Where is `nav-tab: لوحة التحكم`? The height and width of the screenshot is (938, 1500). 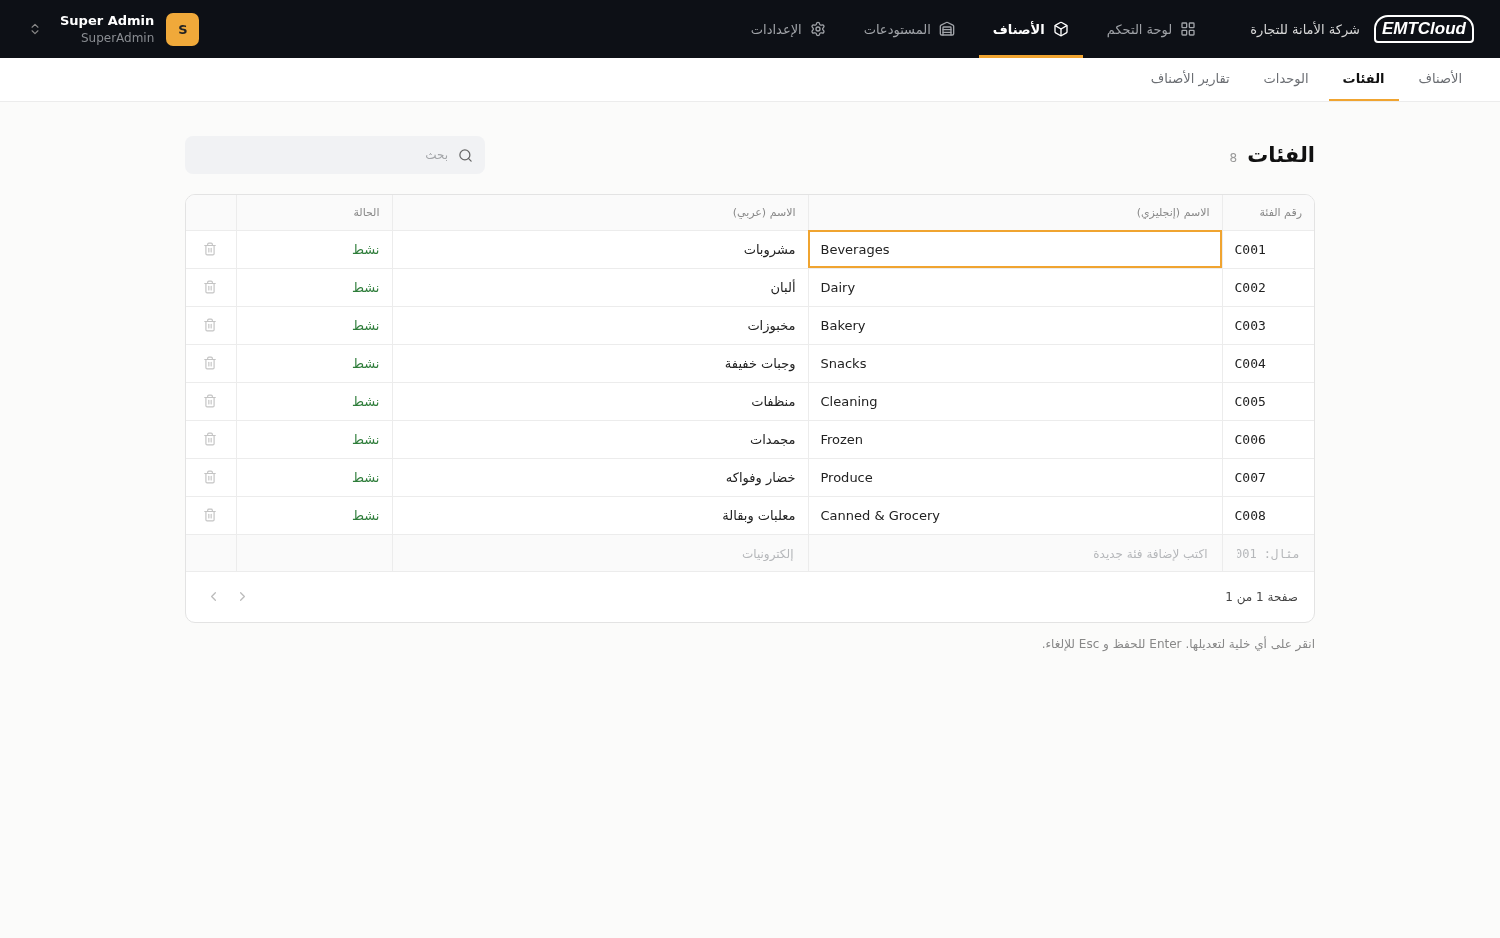
nav-tab: لوحة التحكم is located at coordinates (1151, 29).